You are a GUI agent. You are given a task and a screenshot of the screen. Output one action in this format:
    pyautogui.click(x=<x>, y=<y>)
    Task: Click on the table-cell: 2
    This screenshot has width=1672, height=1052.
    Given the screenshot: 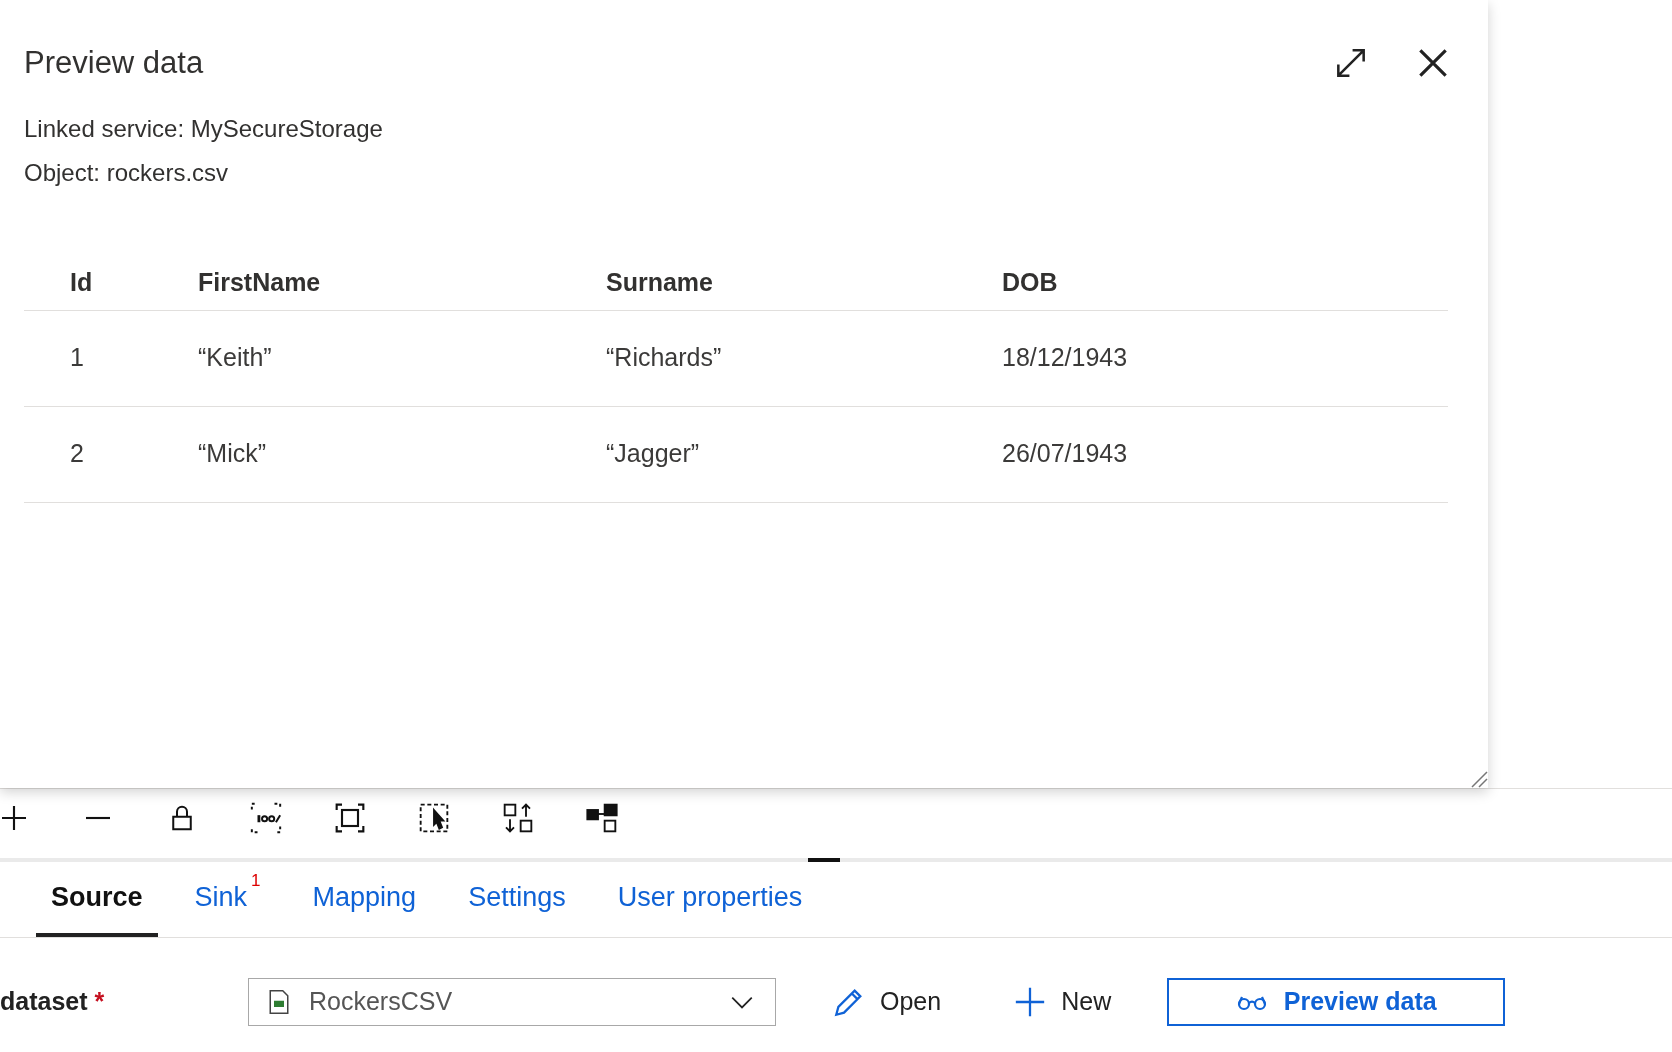 What is the action you would take?
    pyautogui.click(x=77, y=453)
    